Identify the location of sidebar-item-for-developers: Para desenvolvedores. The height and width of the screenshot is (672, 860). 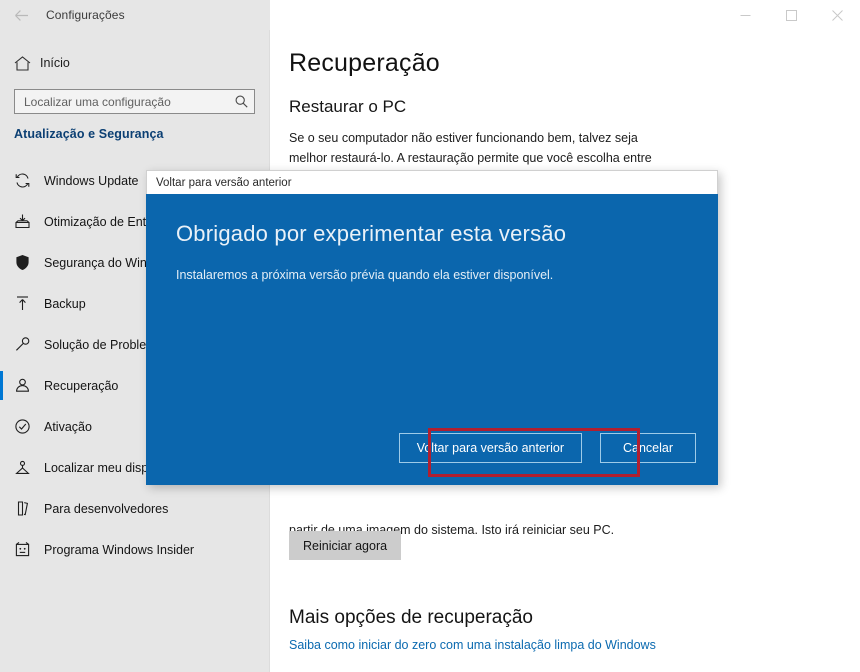
(135, 508).